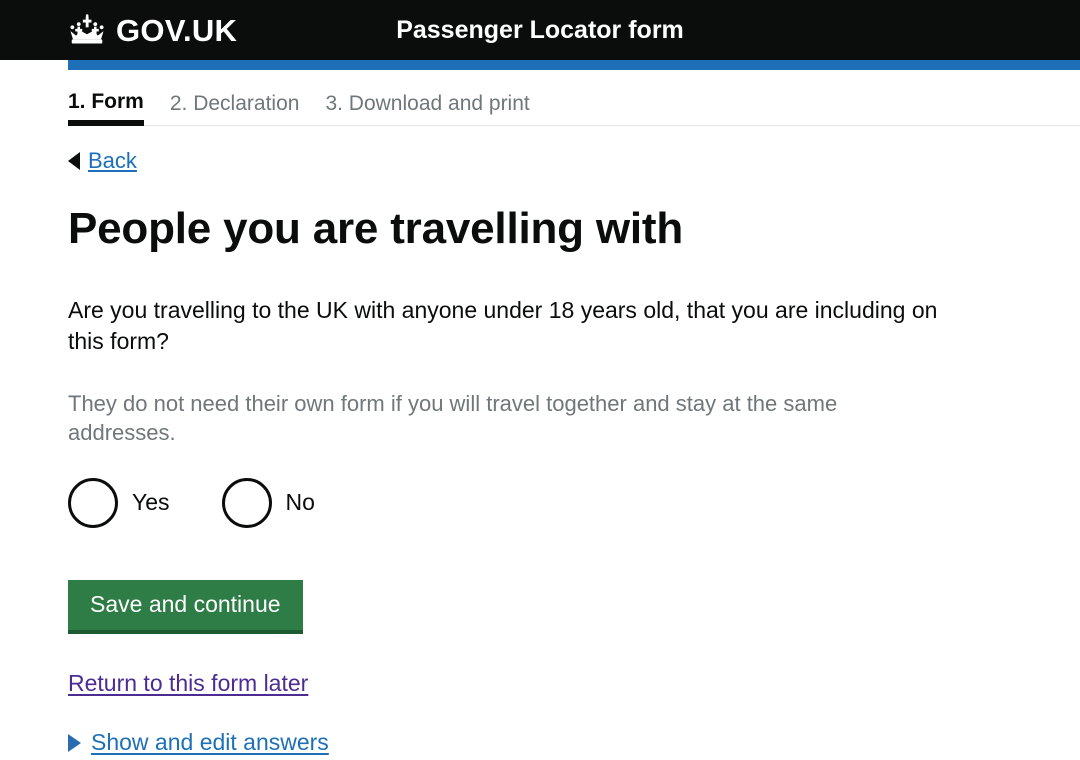  Describe the element at coordinates (74, 742) in the screenshot. I see `triangle-right-icon` at that location.